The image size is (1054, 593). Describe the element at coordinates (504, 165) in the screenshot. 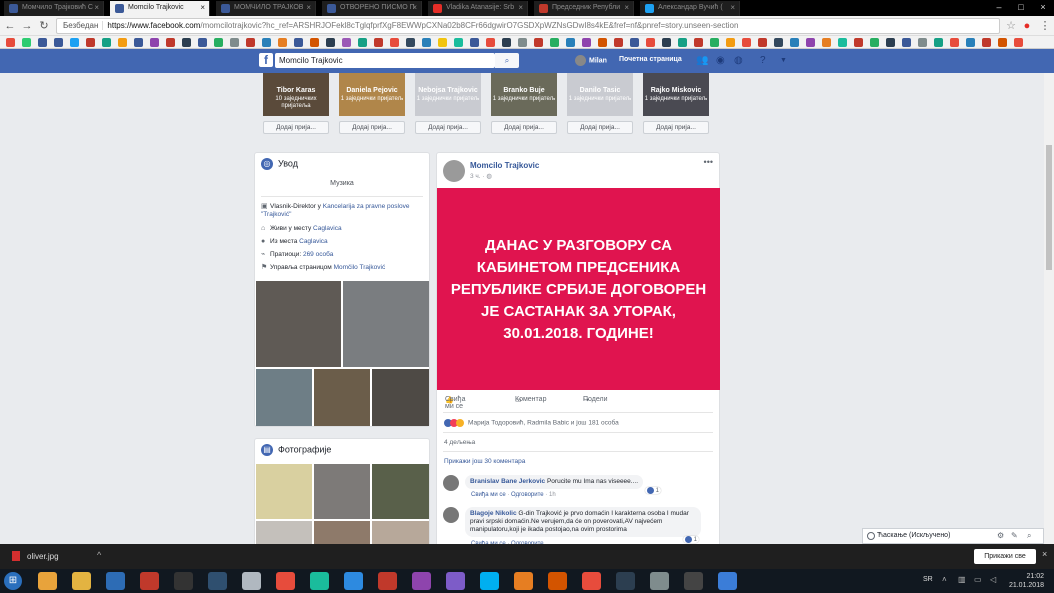

I see `post-author: Momcilo Trajkovic` at that location.